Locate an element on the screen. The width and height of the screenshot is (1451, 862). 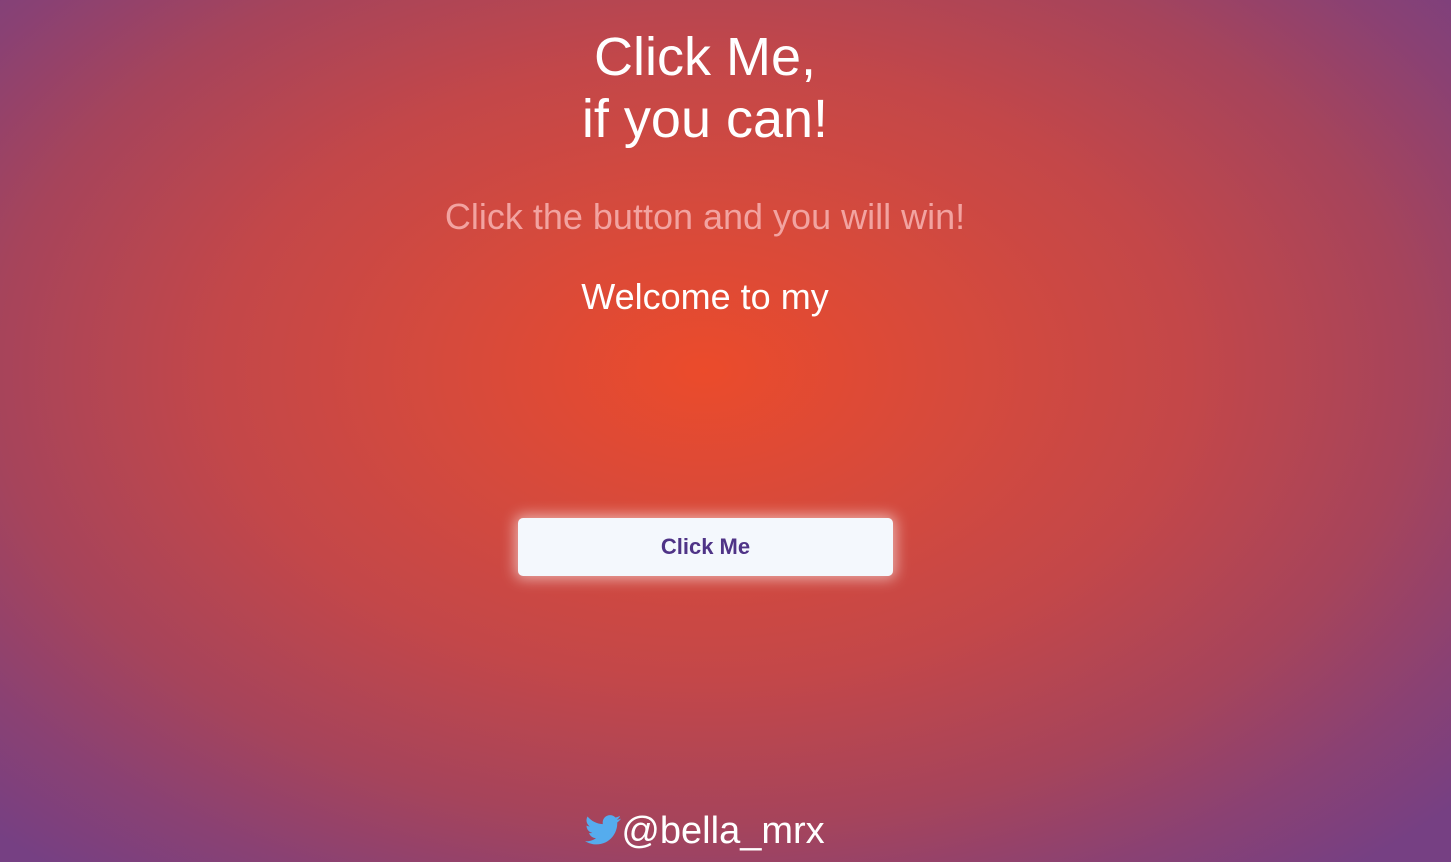
twitter-icon is located at coordinates (603, 830).